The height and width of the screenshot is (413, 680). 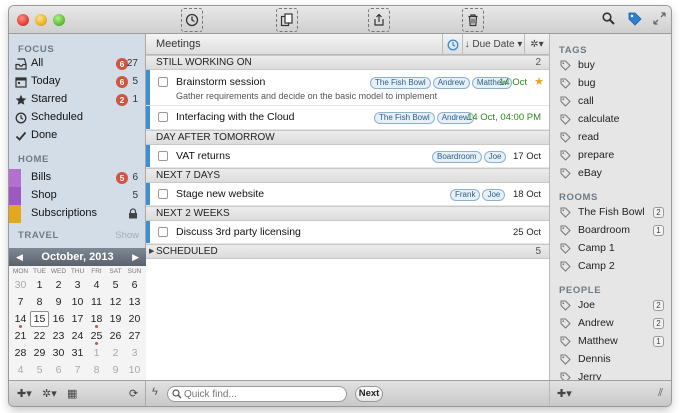 What do you see at coordinates (59, 20) in the screenshot?
I see `zoom-window-button` at bounding box center [59, 20].